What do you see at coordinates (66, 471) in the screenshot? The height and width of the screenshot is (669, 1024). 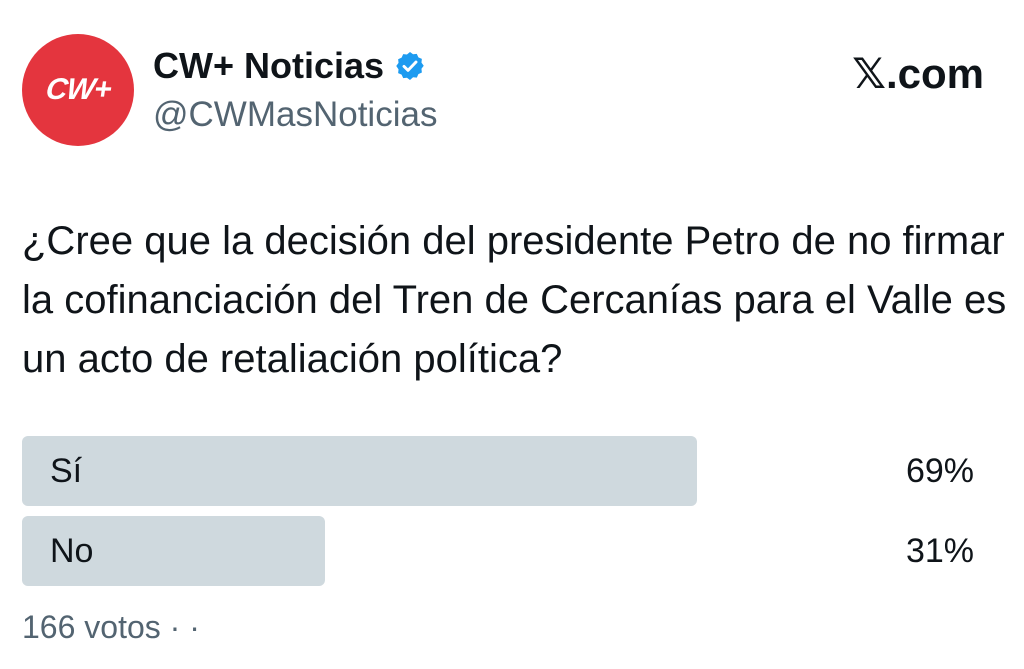 I see `poll-option-label: Sí` at bounding box center [66, 471].